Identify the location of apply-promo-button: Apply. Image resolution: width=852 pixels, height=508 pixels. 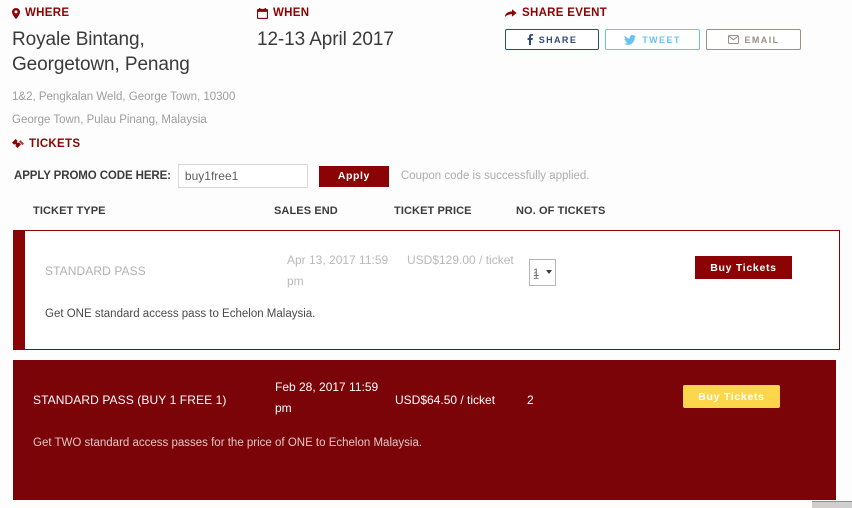
(353, 176).